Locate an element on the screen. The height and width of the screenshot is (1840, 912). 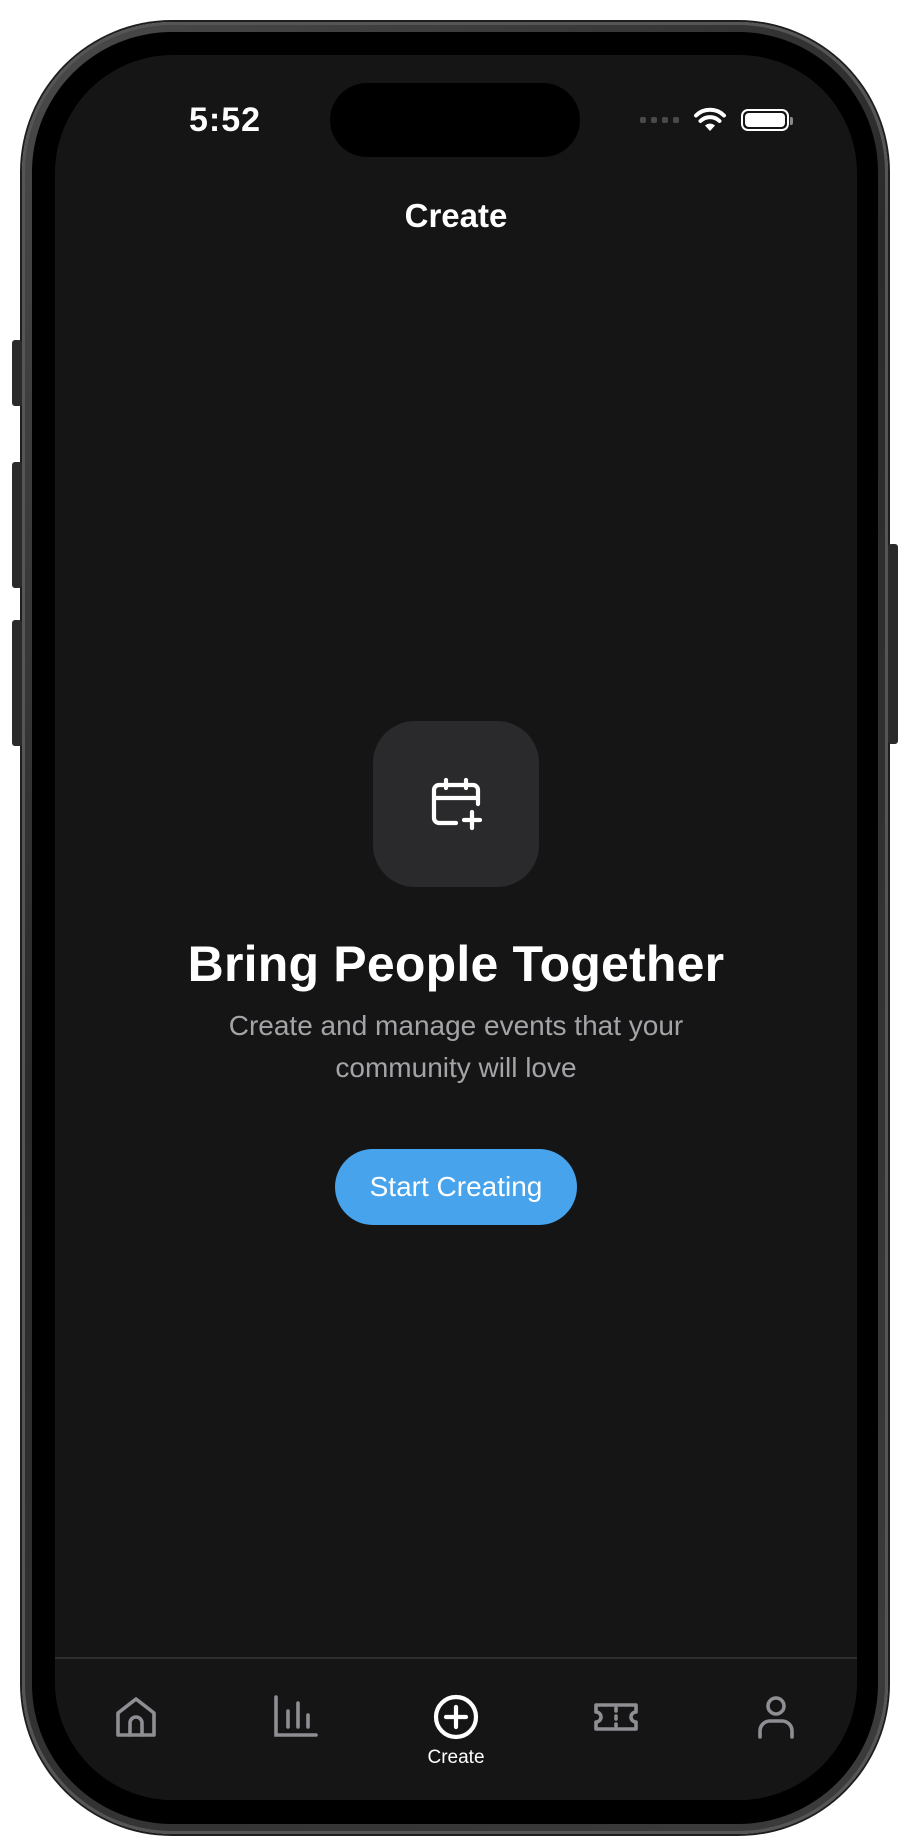
page-title: Create is located at coordinates (456, 215).